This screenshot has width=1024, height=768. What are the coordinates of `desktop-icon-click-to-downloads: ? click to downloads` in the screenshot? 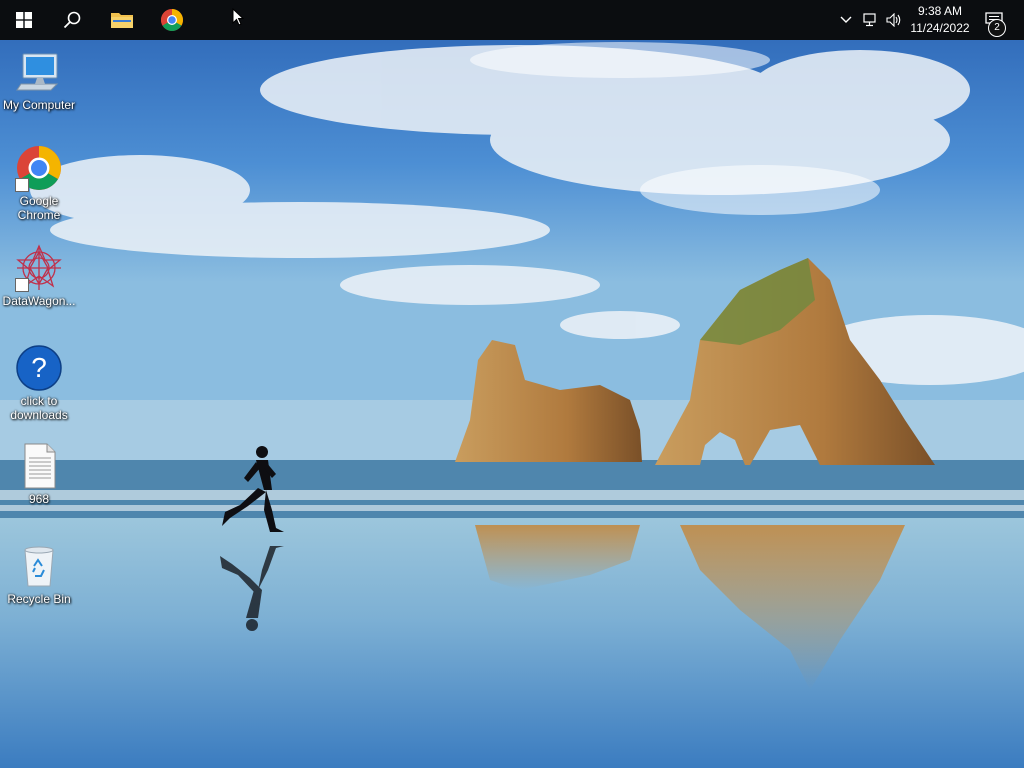 It's located at (39, 383).